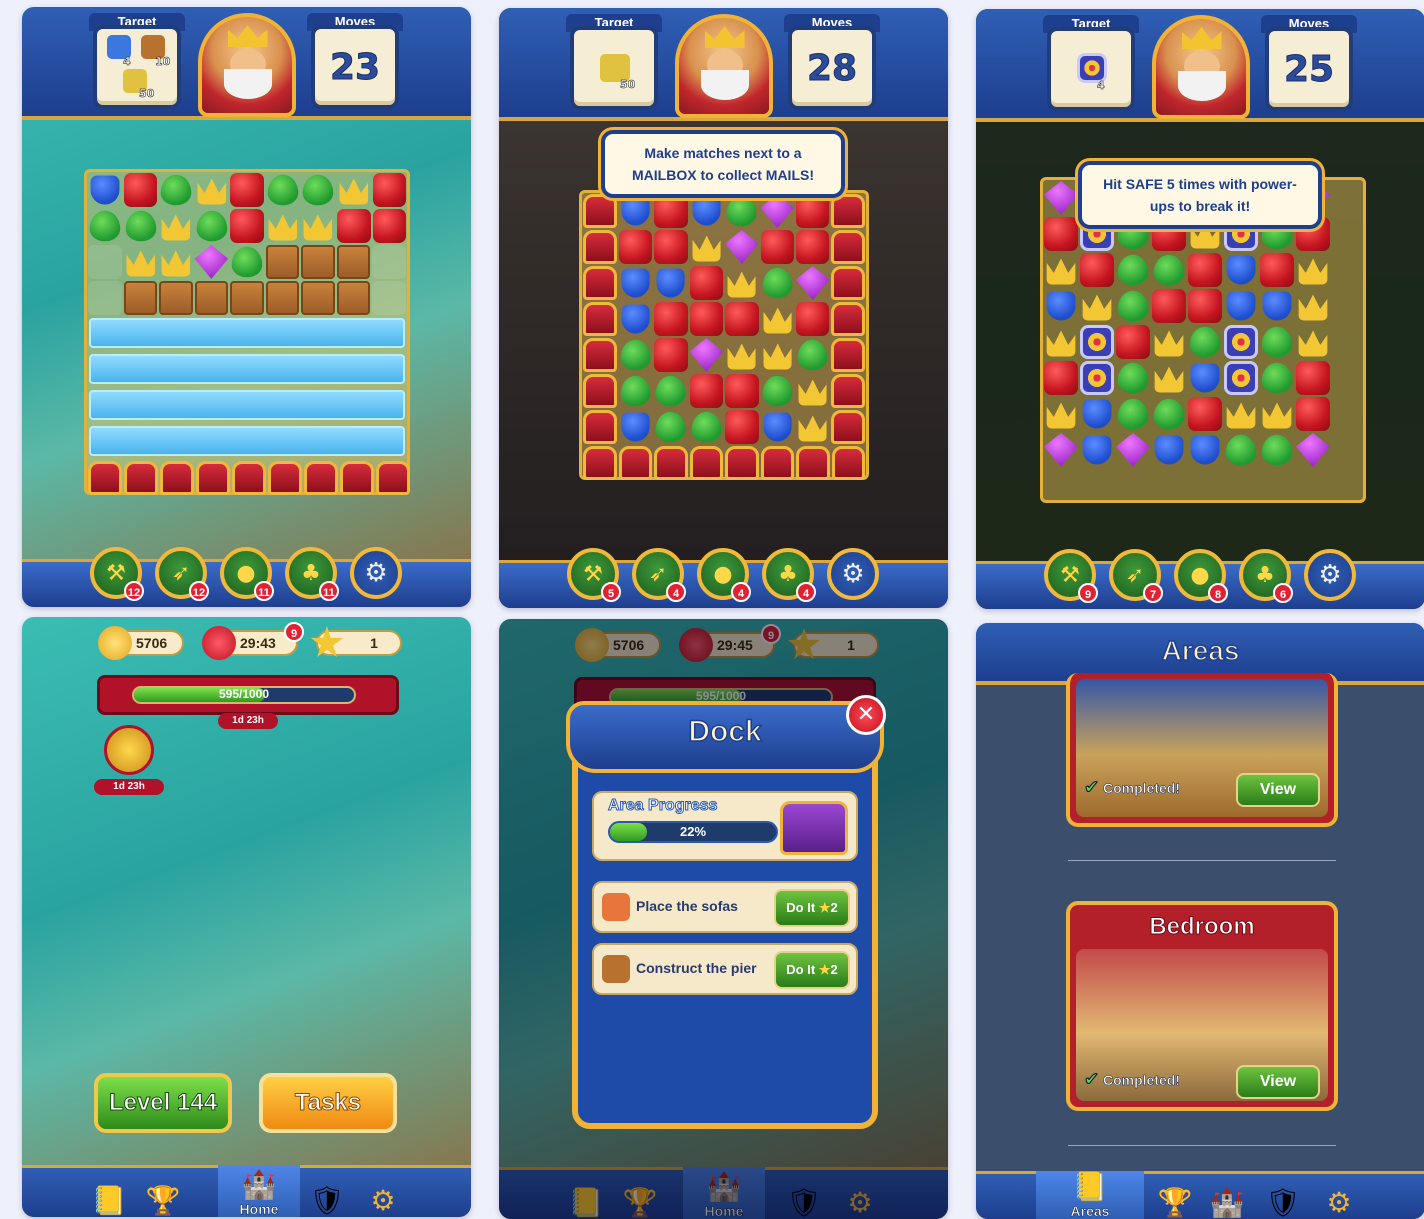  Describe the element at coordinates (253, 641) in the screenshot. I see `lives-counter: 29:43 9` at that location.